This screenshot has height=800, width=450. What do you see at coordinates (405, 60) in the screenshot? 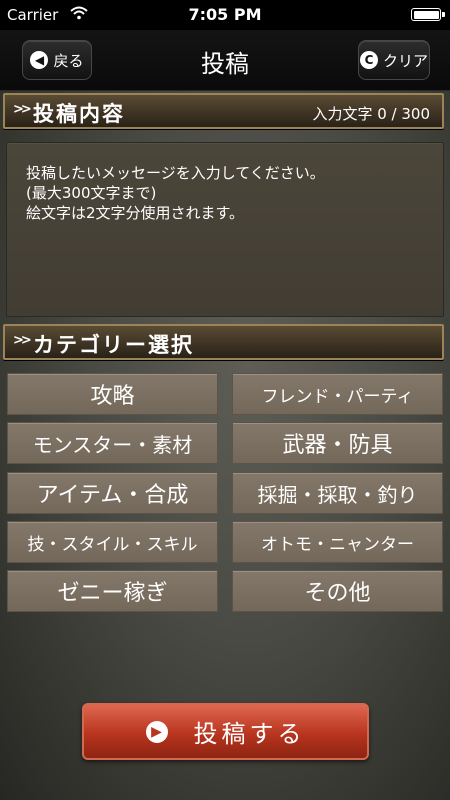
I see `clear-button-label: クリア` at bounding box center [405, 60].